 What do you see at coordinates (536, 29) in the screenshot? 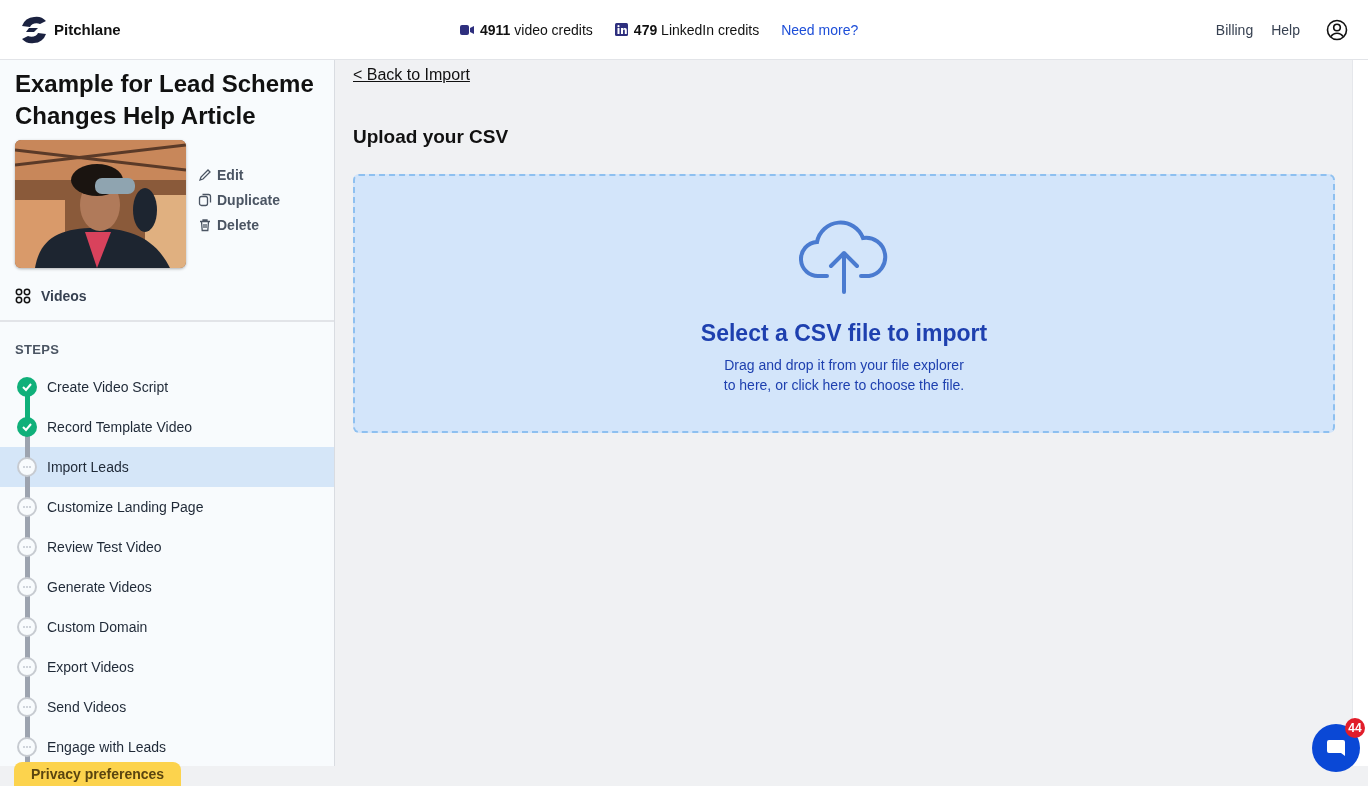
I see `credit-count: 4911 video credits` at bounding box center [536, 29].